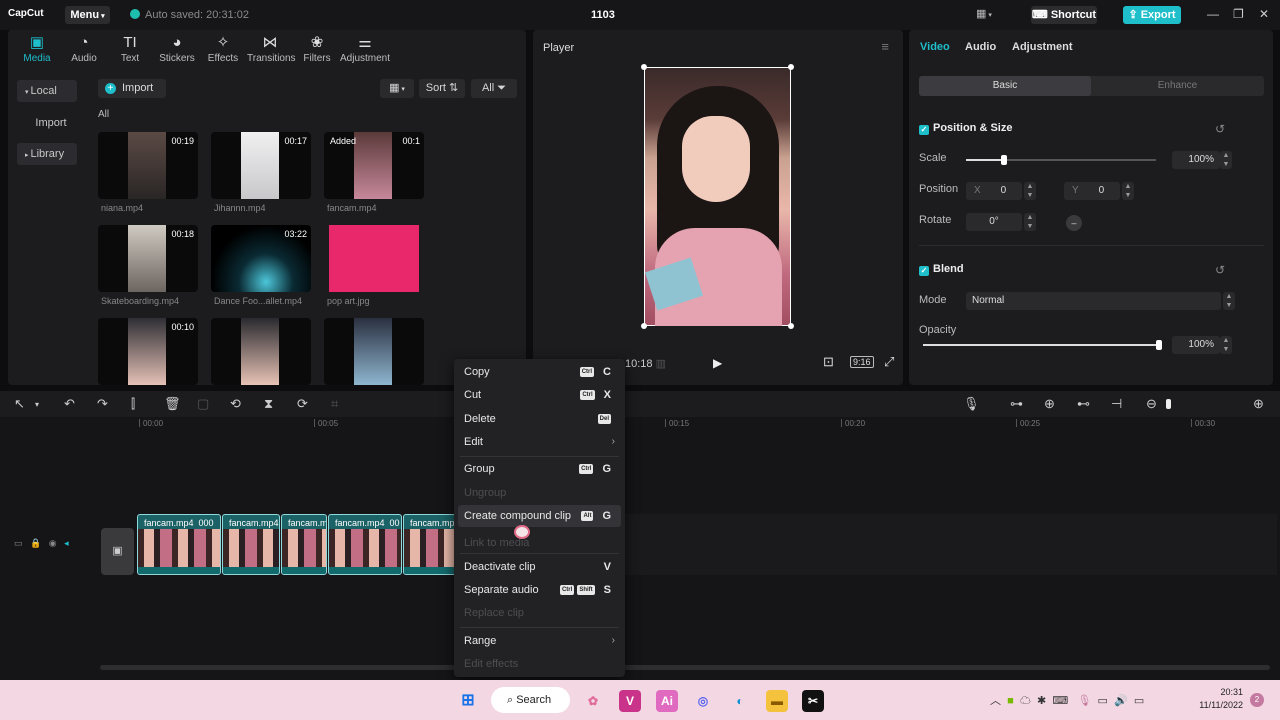 The width and height of the screenshot is (1280, 720). I want to click on magnet-icon: ⊕, so click(1049, 404).